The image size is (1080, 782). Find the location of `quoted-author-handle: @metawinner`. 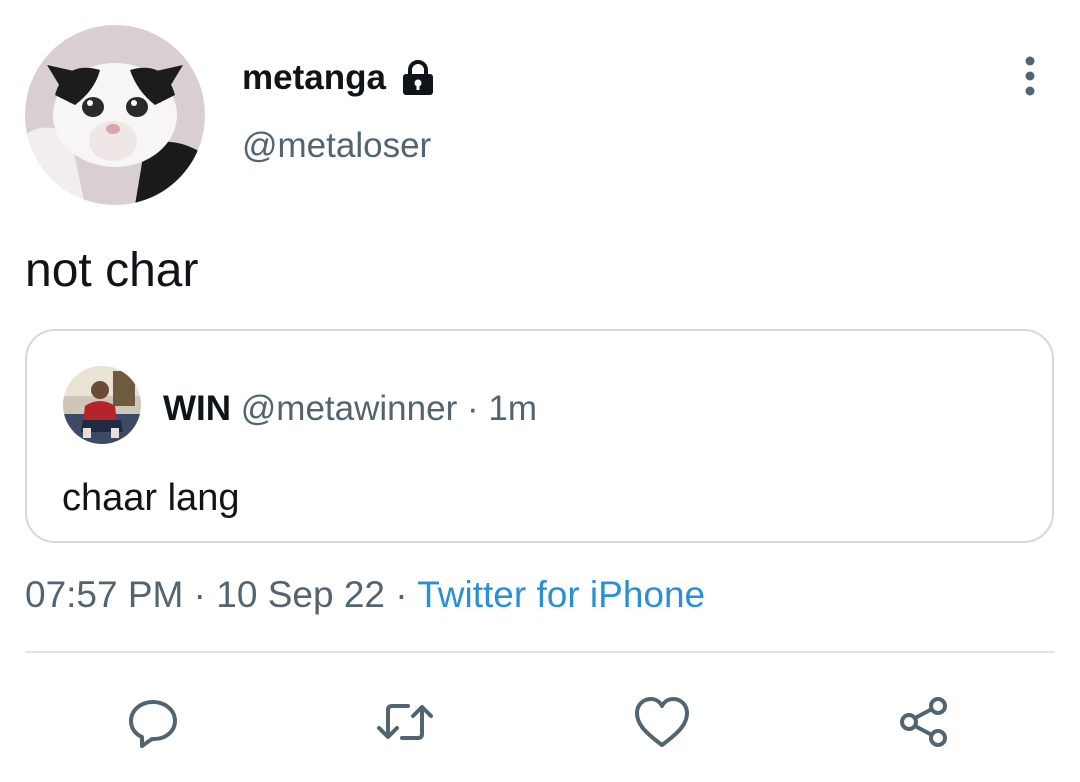

quoted-author-handle: @metawinner is located at coordinates (349, 408).